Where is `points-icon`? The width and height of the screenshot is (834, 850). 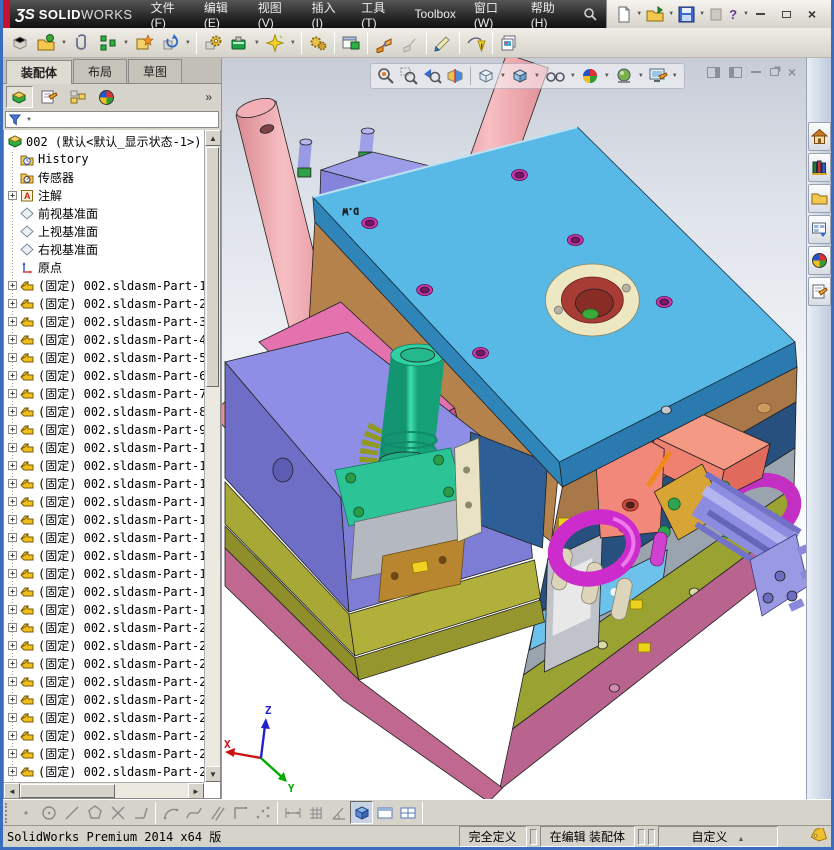
points-icon is located at coordinates (262, 812).